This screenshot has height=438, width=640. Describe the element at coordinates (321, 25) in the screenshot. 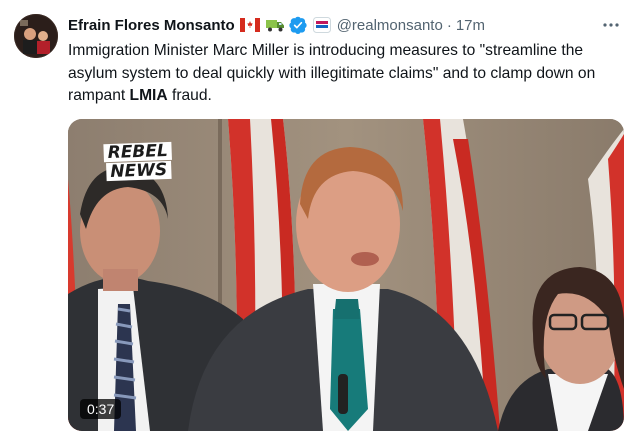

I see `affiliate-badge-icon` at that location.